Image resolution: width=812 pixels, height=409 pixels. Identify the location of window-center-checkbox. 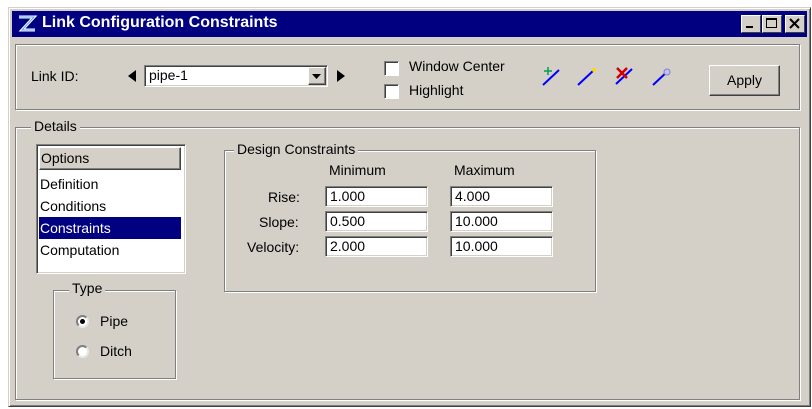
(391, 68).